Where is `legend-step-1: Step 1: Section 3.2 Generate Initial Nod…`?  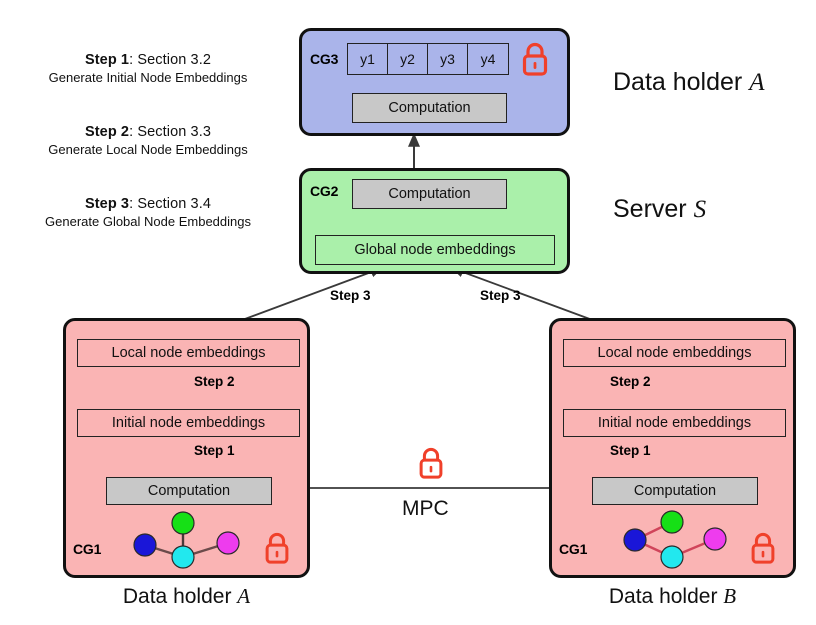
legend-step-1: Step 1: Section 3.2 Generate Initial Nod… is located at coordinates (148, 68).